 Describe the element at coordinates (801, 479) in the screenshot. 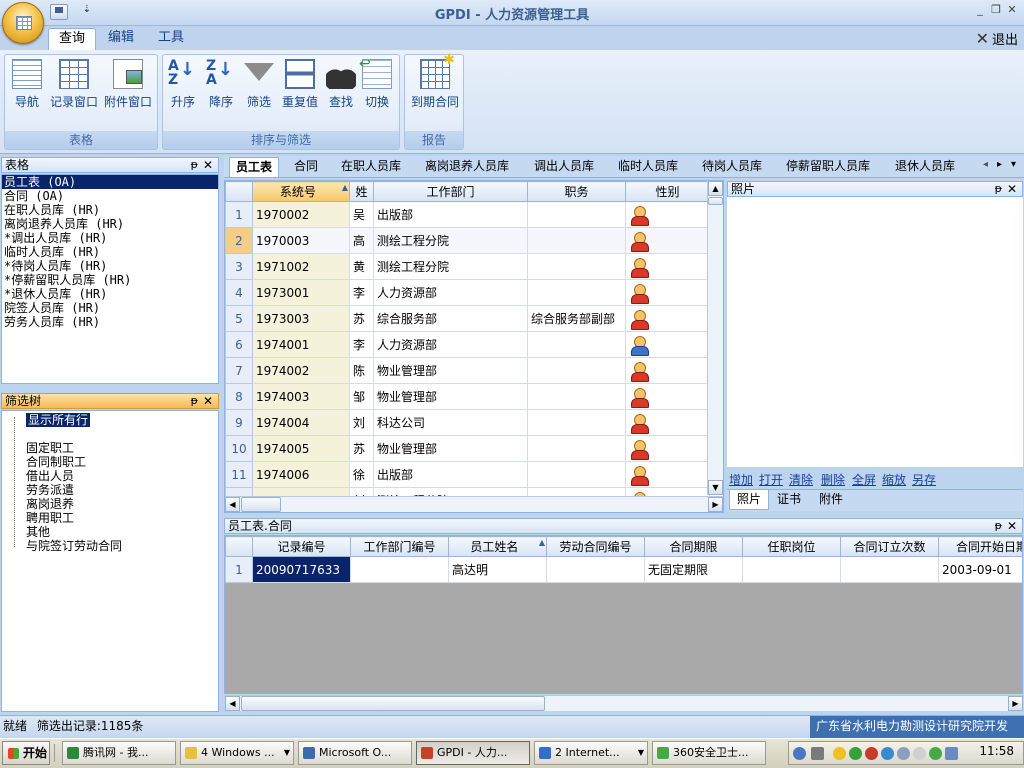

I see `photo-clear-link: 清除` at that location.